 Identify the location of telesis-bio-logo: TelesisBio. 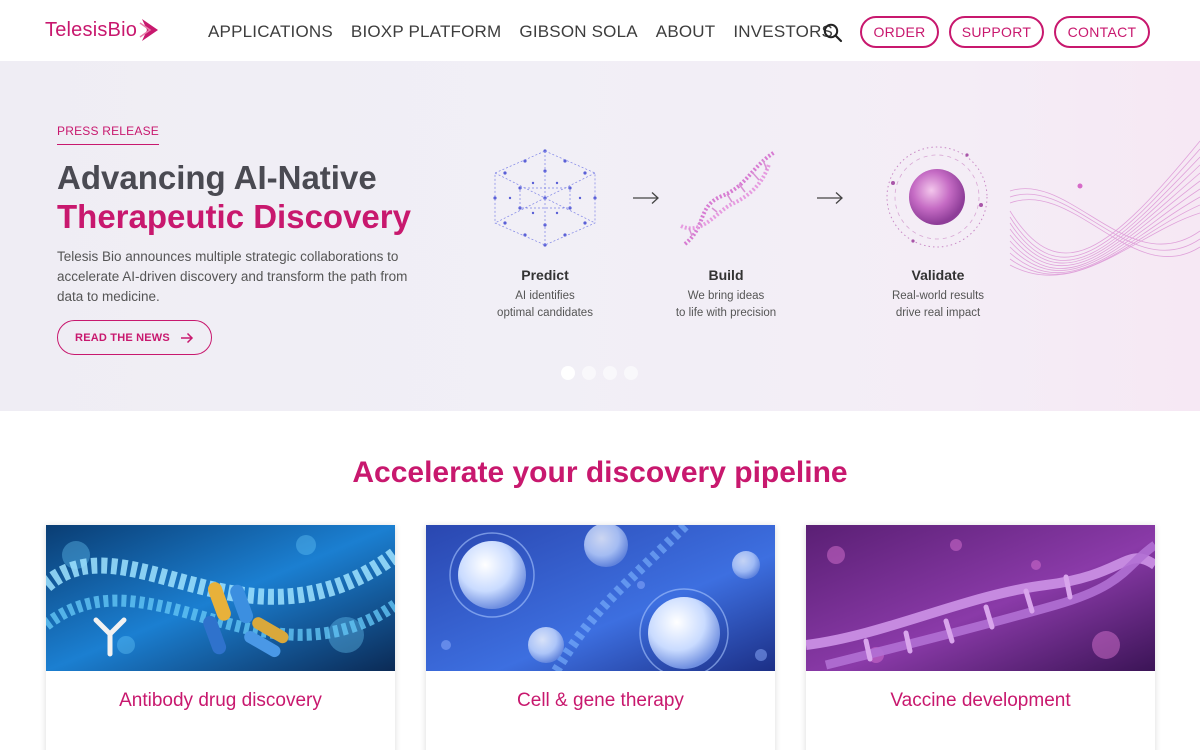
(103, 30).